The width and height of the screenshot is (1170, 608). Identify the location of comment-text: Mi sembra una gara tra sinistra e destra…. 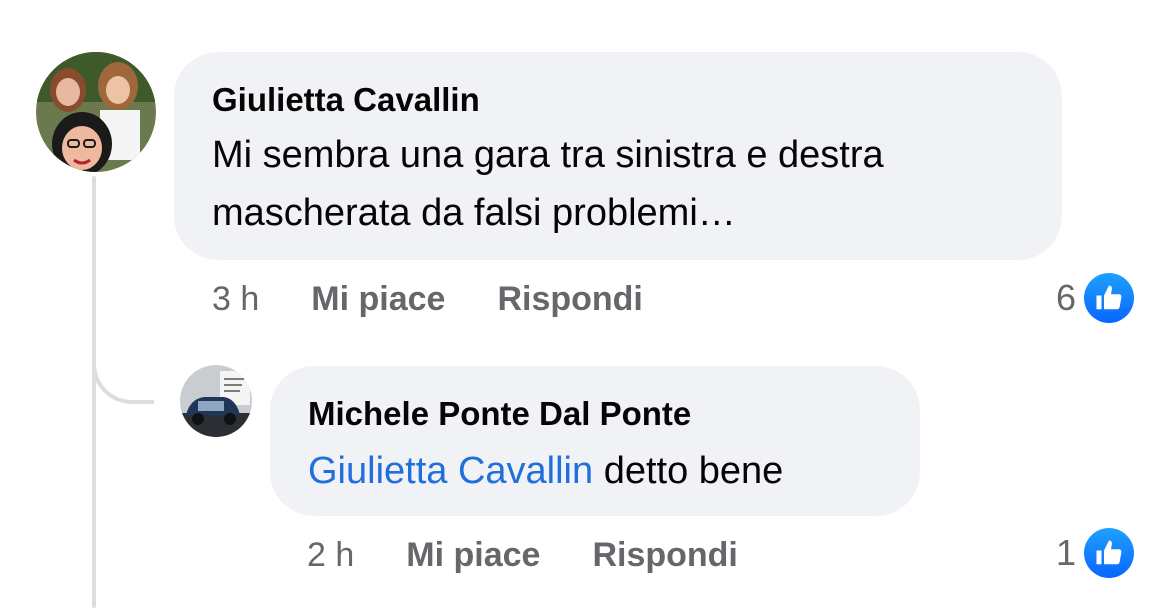
(548, 184).